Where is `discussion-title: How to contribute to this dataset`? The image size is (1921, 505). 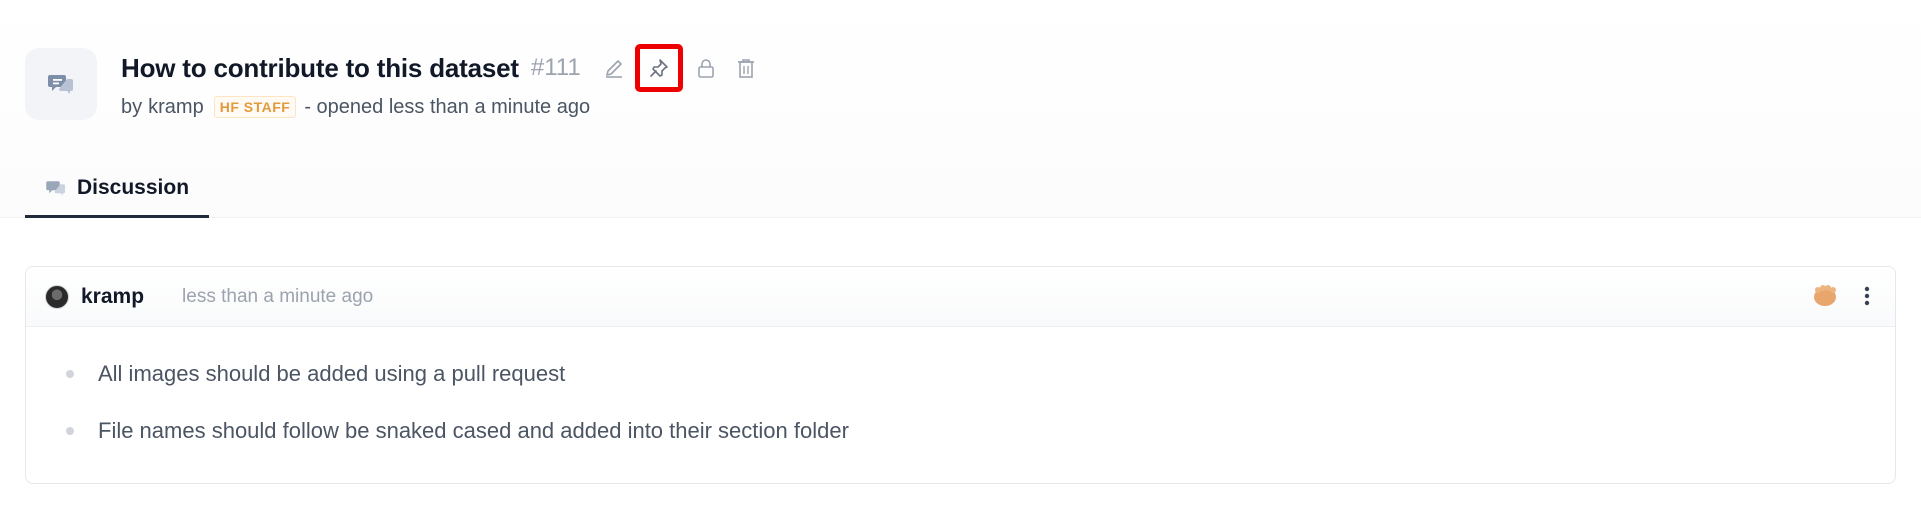 discussion-title: How to contribute to this dataset is located at coordinates (320, 67).